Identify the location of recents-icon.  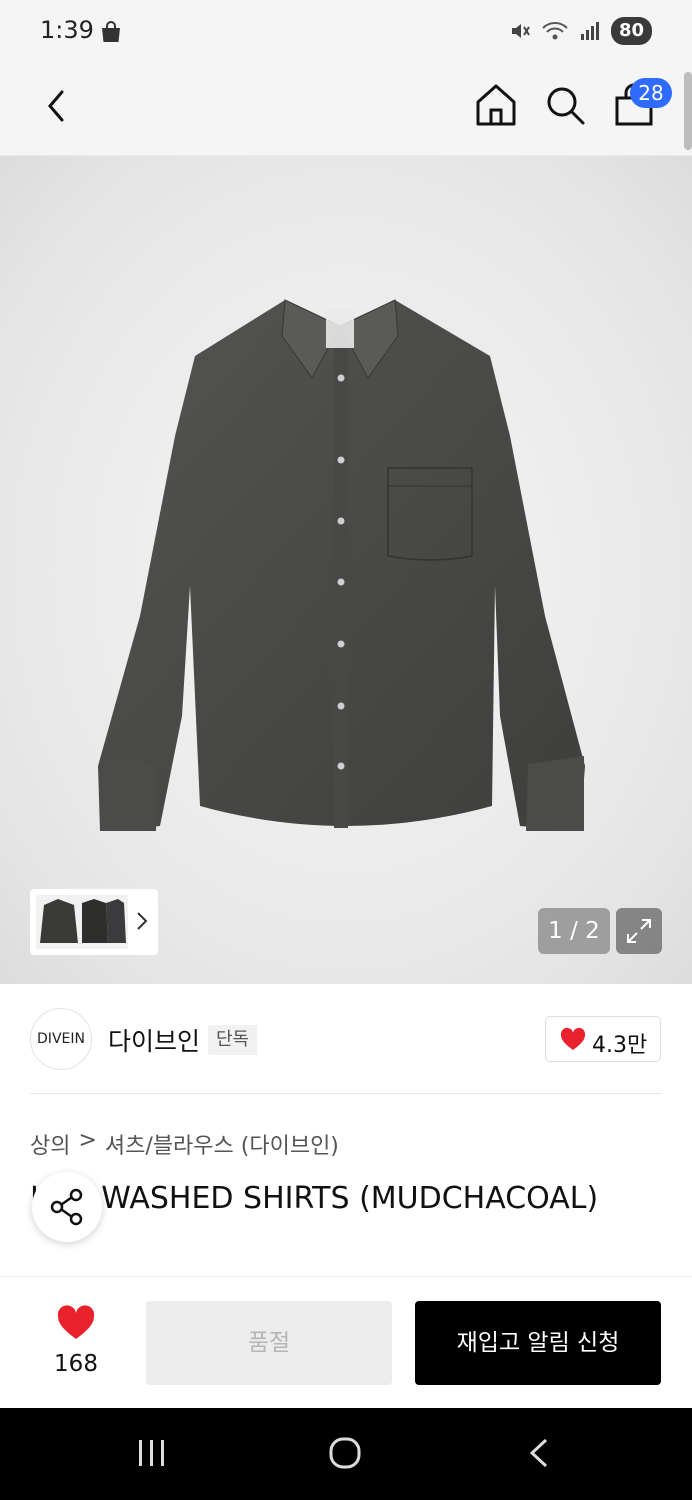
(152, 1453).